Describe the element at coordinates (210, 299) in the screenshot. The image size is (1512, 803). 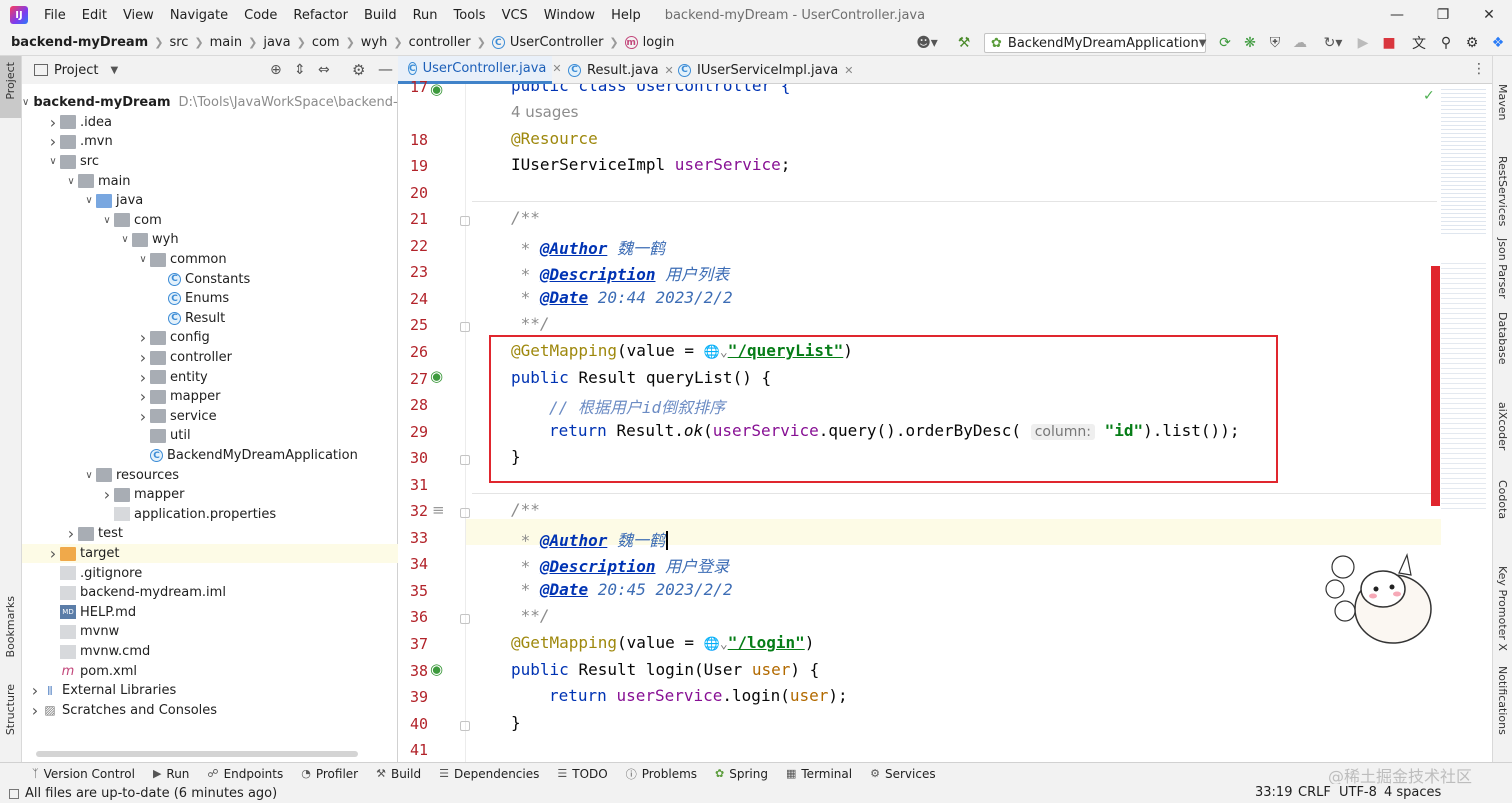
I see `tree-item: C Enums` at that location.